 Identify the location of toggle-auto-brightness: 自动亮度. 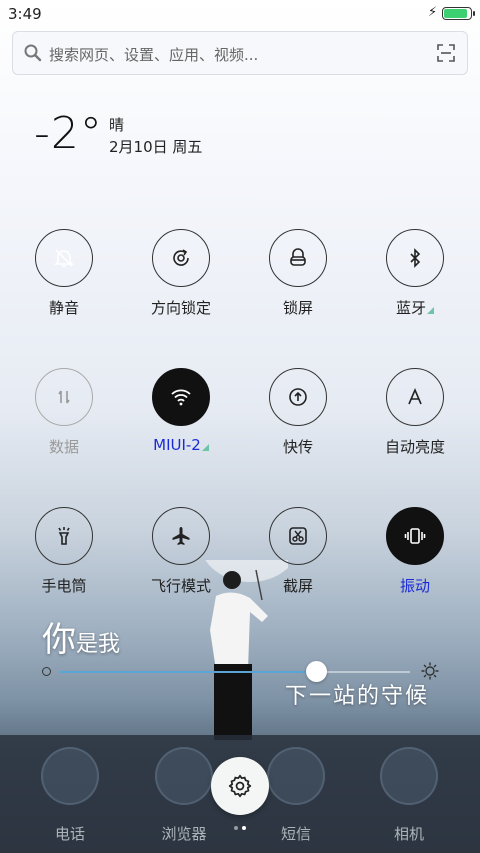
(415, 418).